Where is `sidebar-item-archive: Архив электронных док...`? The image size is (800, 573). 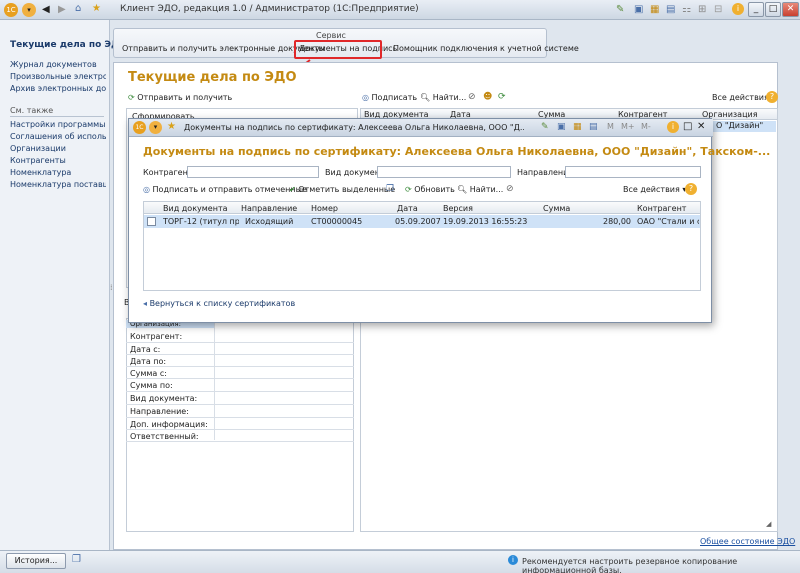 sidebar-item-archive: Архив электронных док... is located at coordinates (58, 88).